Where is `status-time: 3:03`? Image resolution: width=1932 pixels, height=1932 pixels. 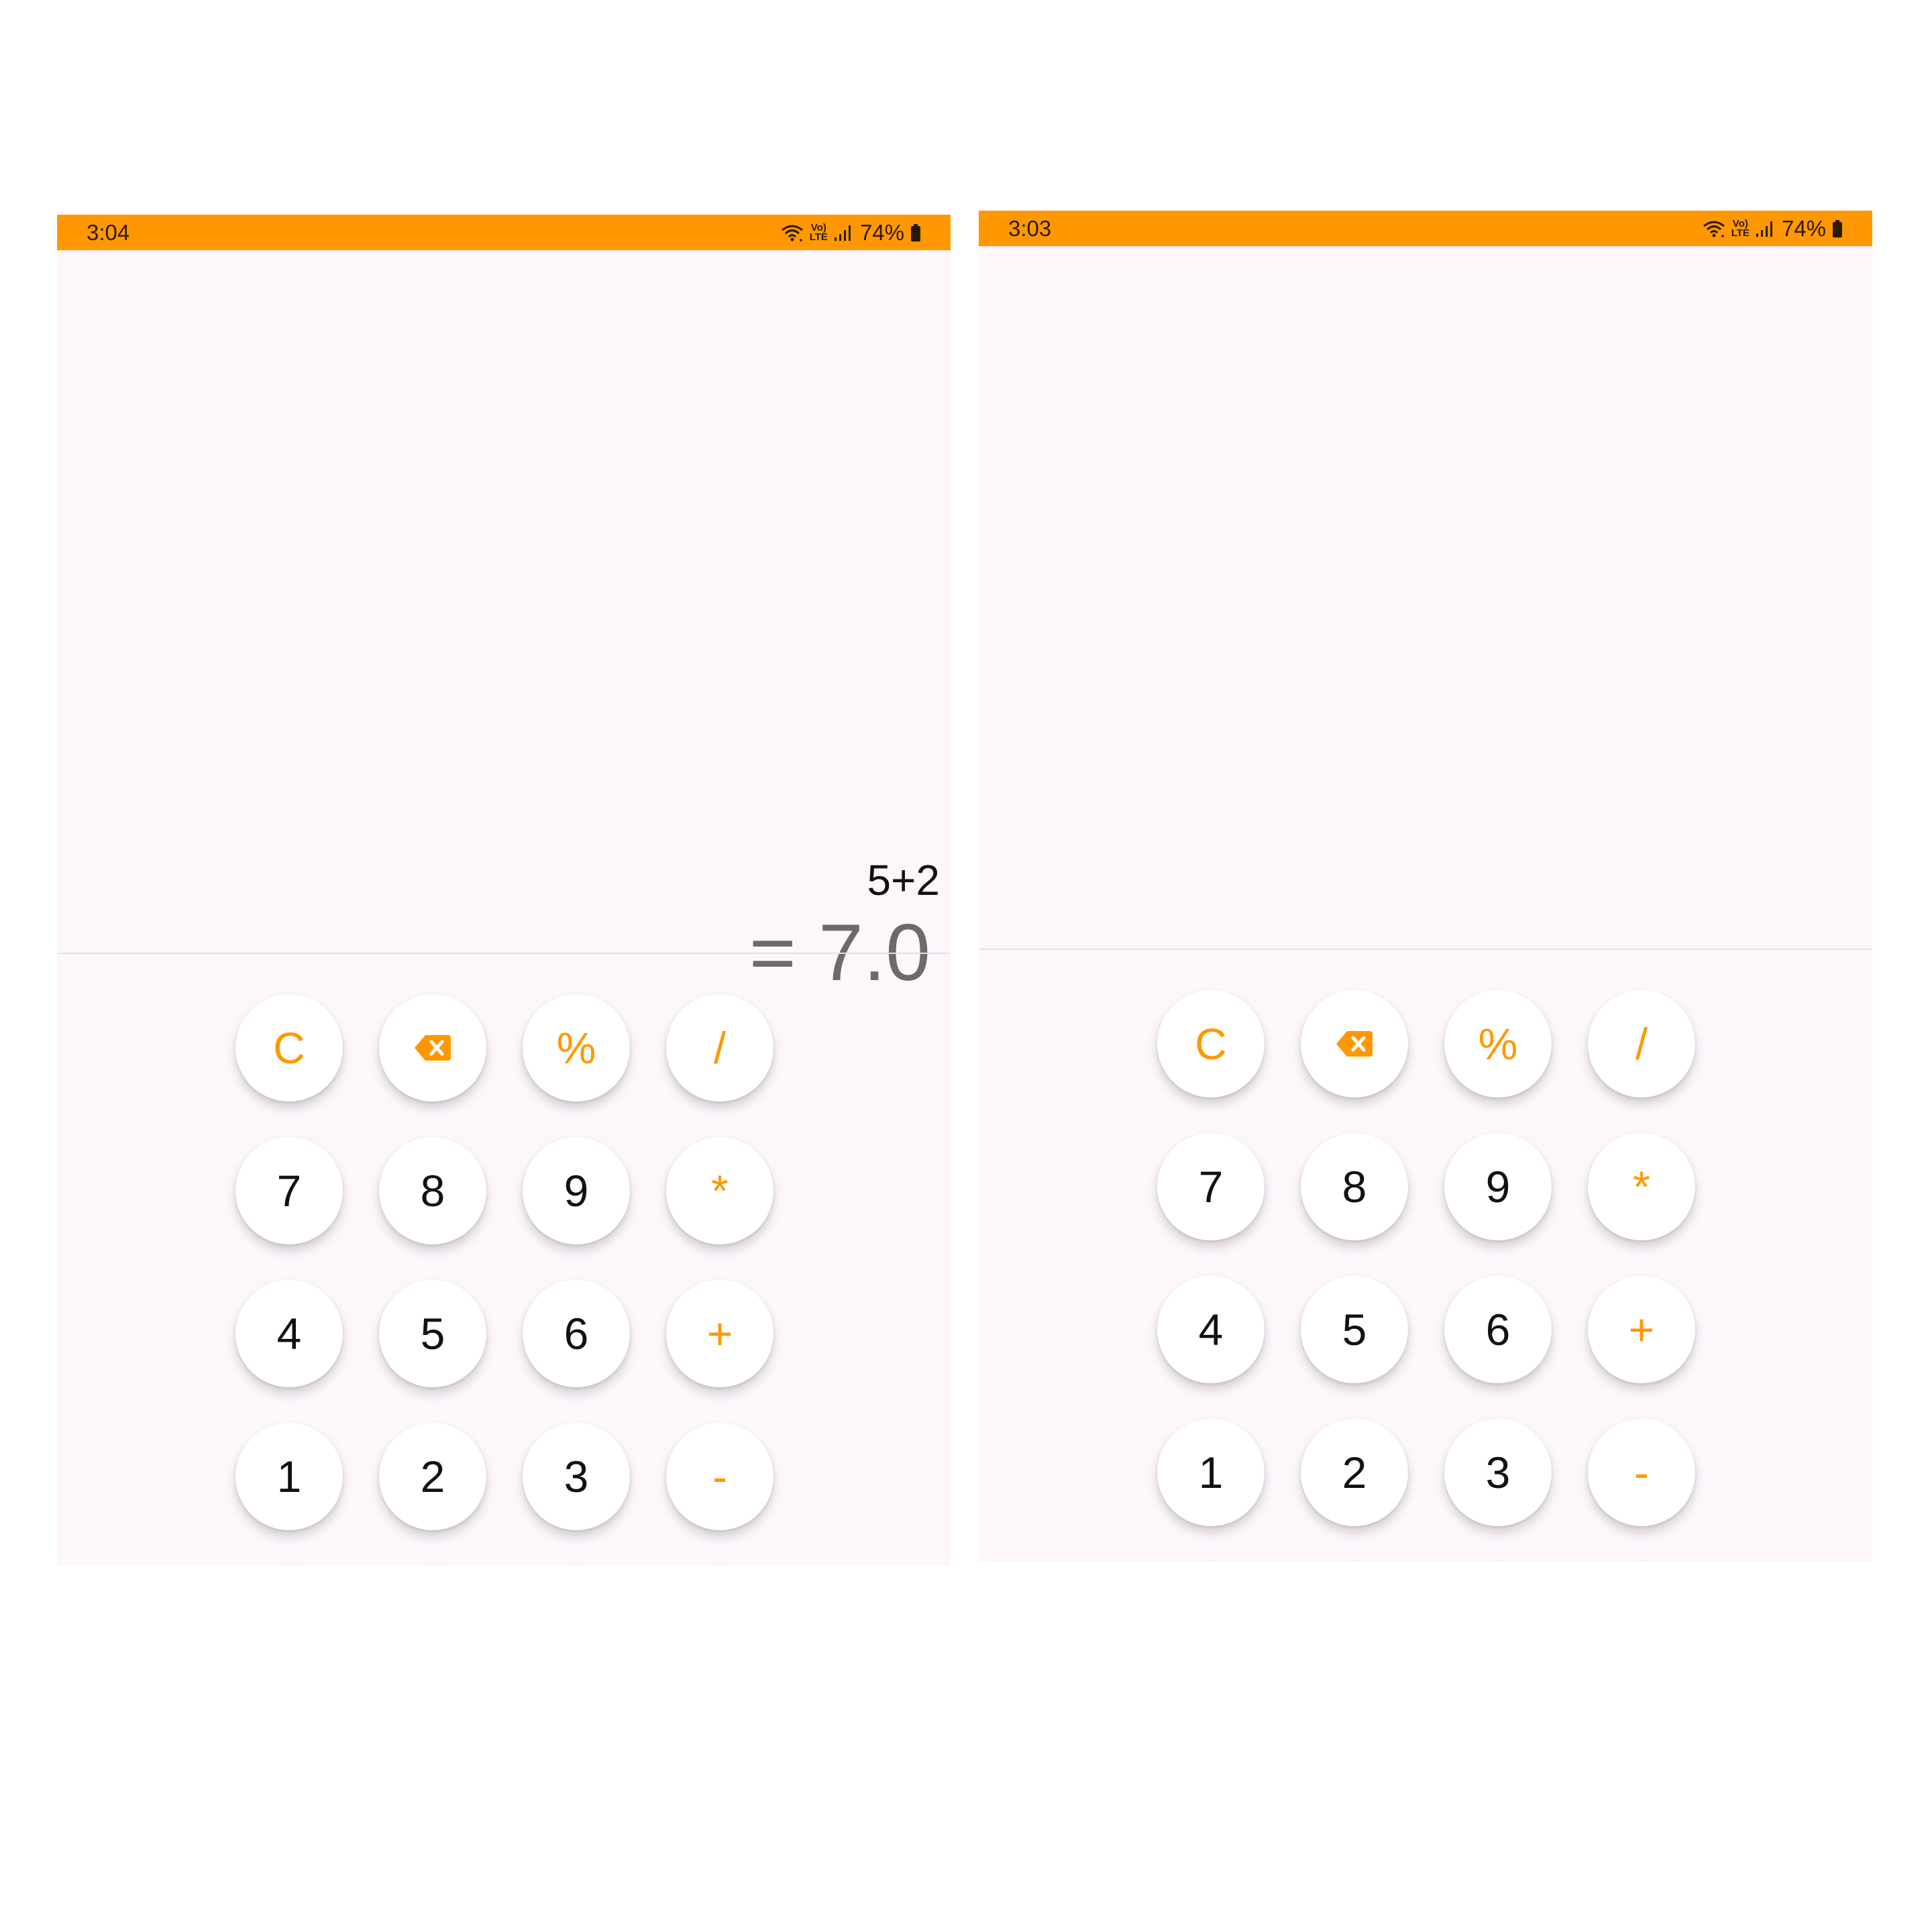 status-time: 3:03 is located at coordinates (1030, 228).